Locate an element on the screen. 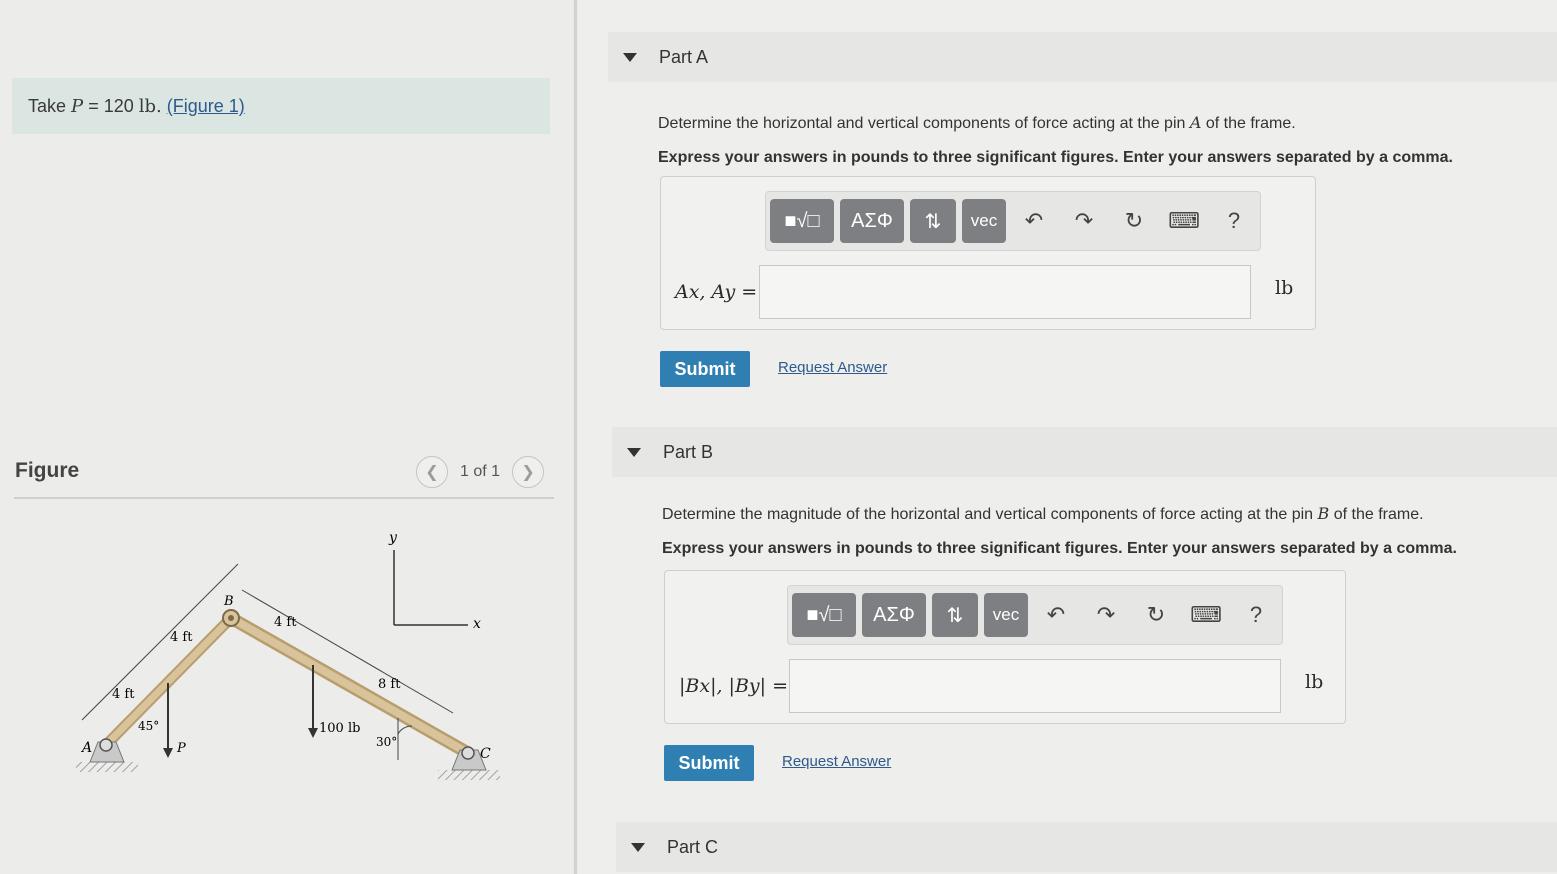 The height and width of the screenshot is (874, 1557). pin-variable: A is located at coordinates (1195, 122).